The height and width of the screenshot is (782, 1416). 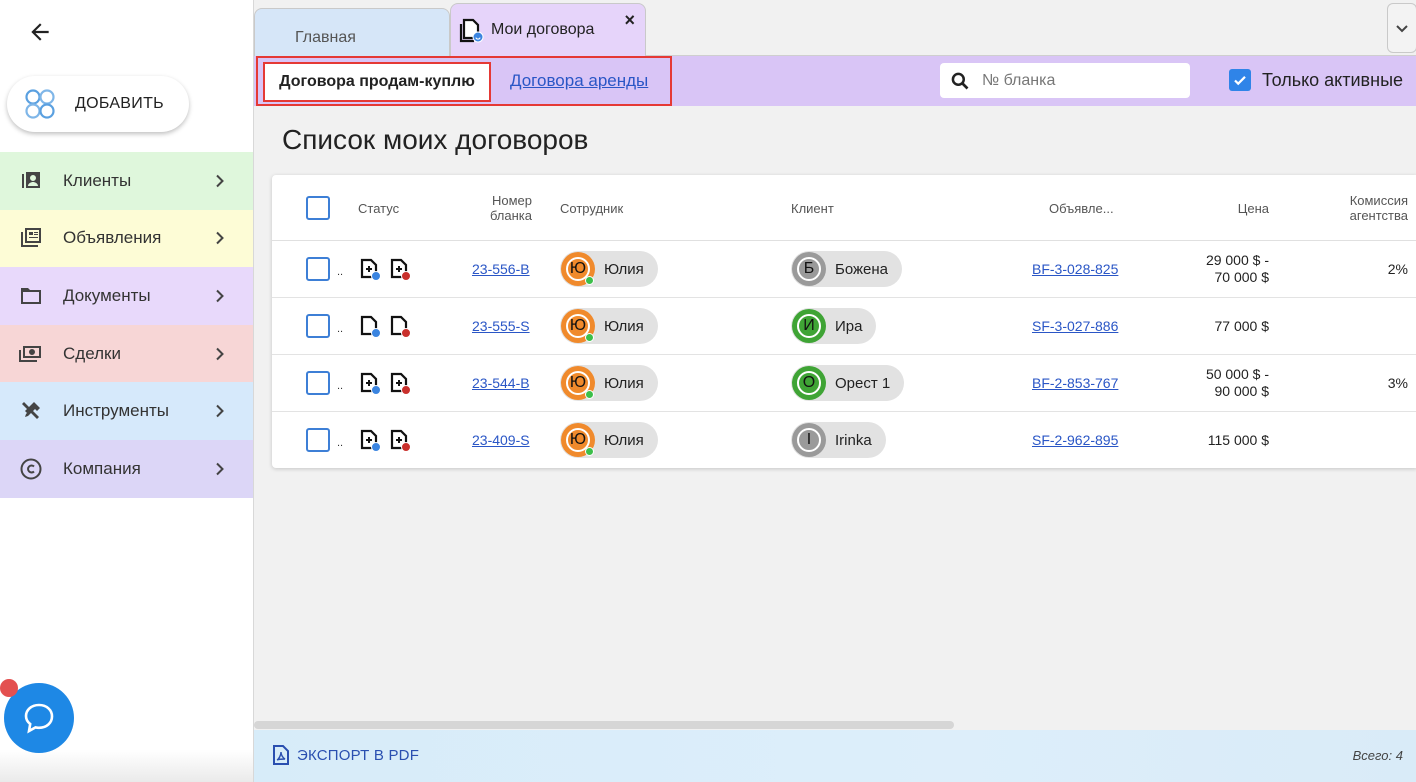 What do you see at coordinates (510, 215) in the screenshot?
I see `header-form-number-line2: бланка` at bounding box center [510, 215].